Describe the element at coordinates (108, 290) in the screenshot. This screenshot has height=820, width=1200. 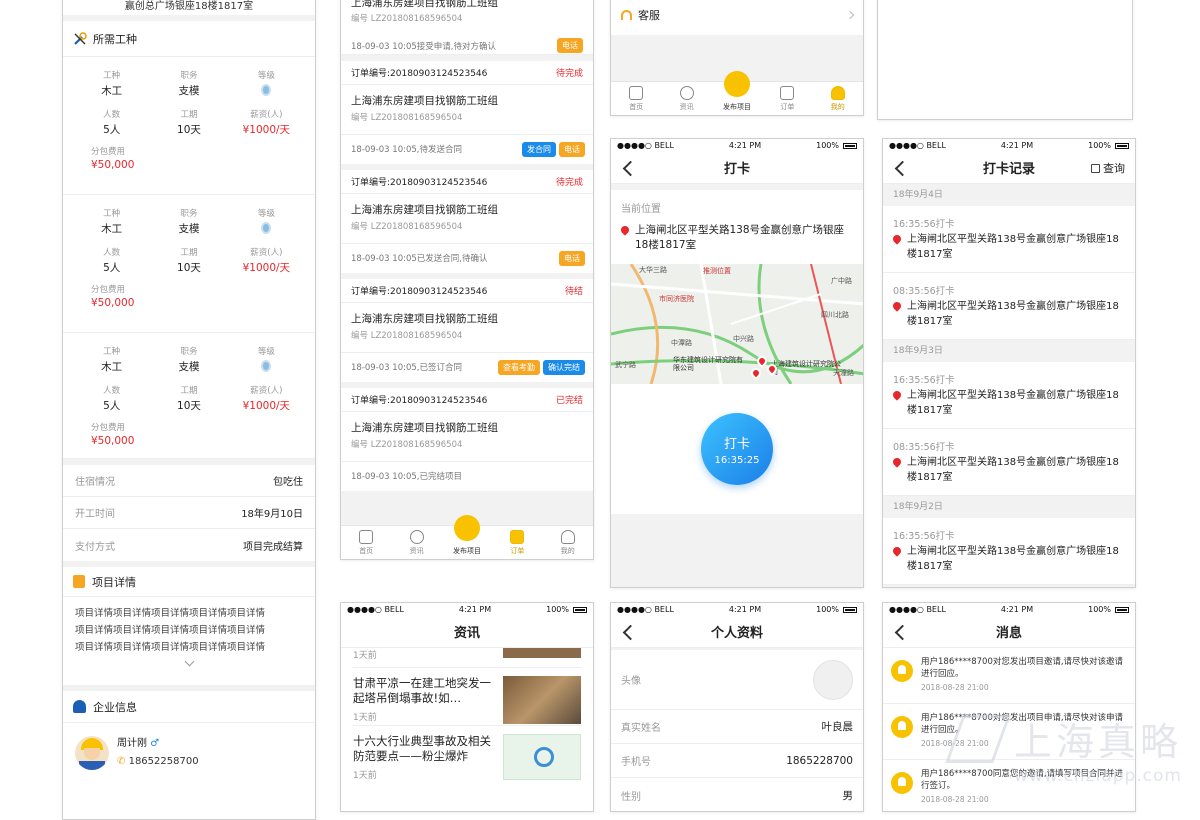
I see `label-sub-fee: 分包费用` at that location.